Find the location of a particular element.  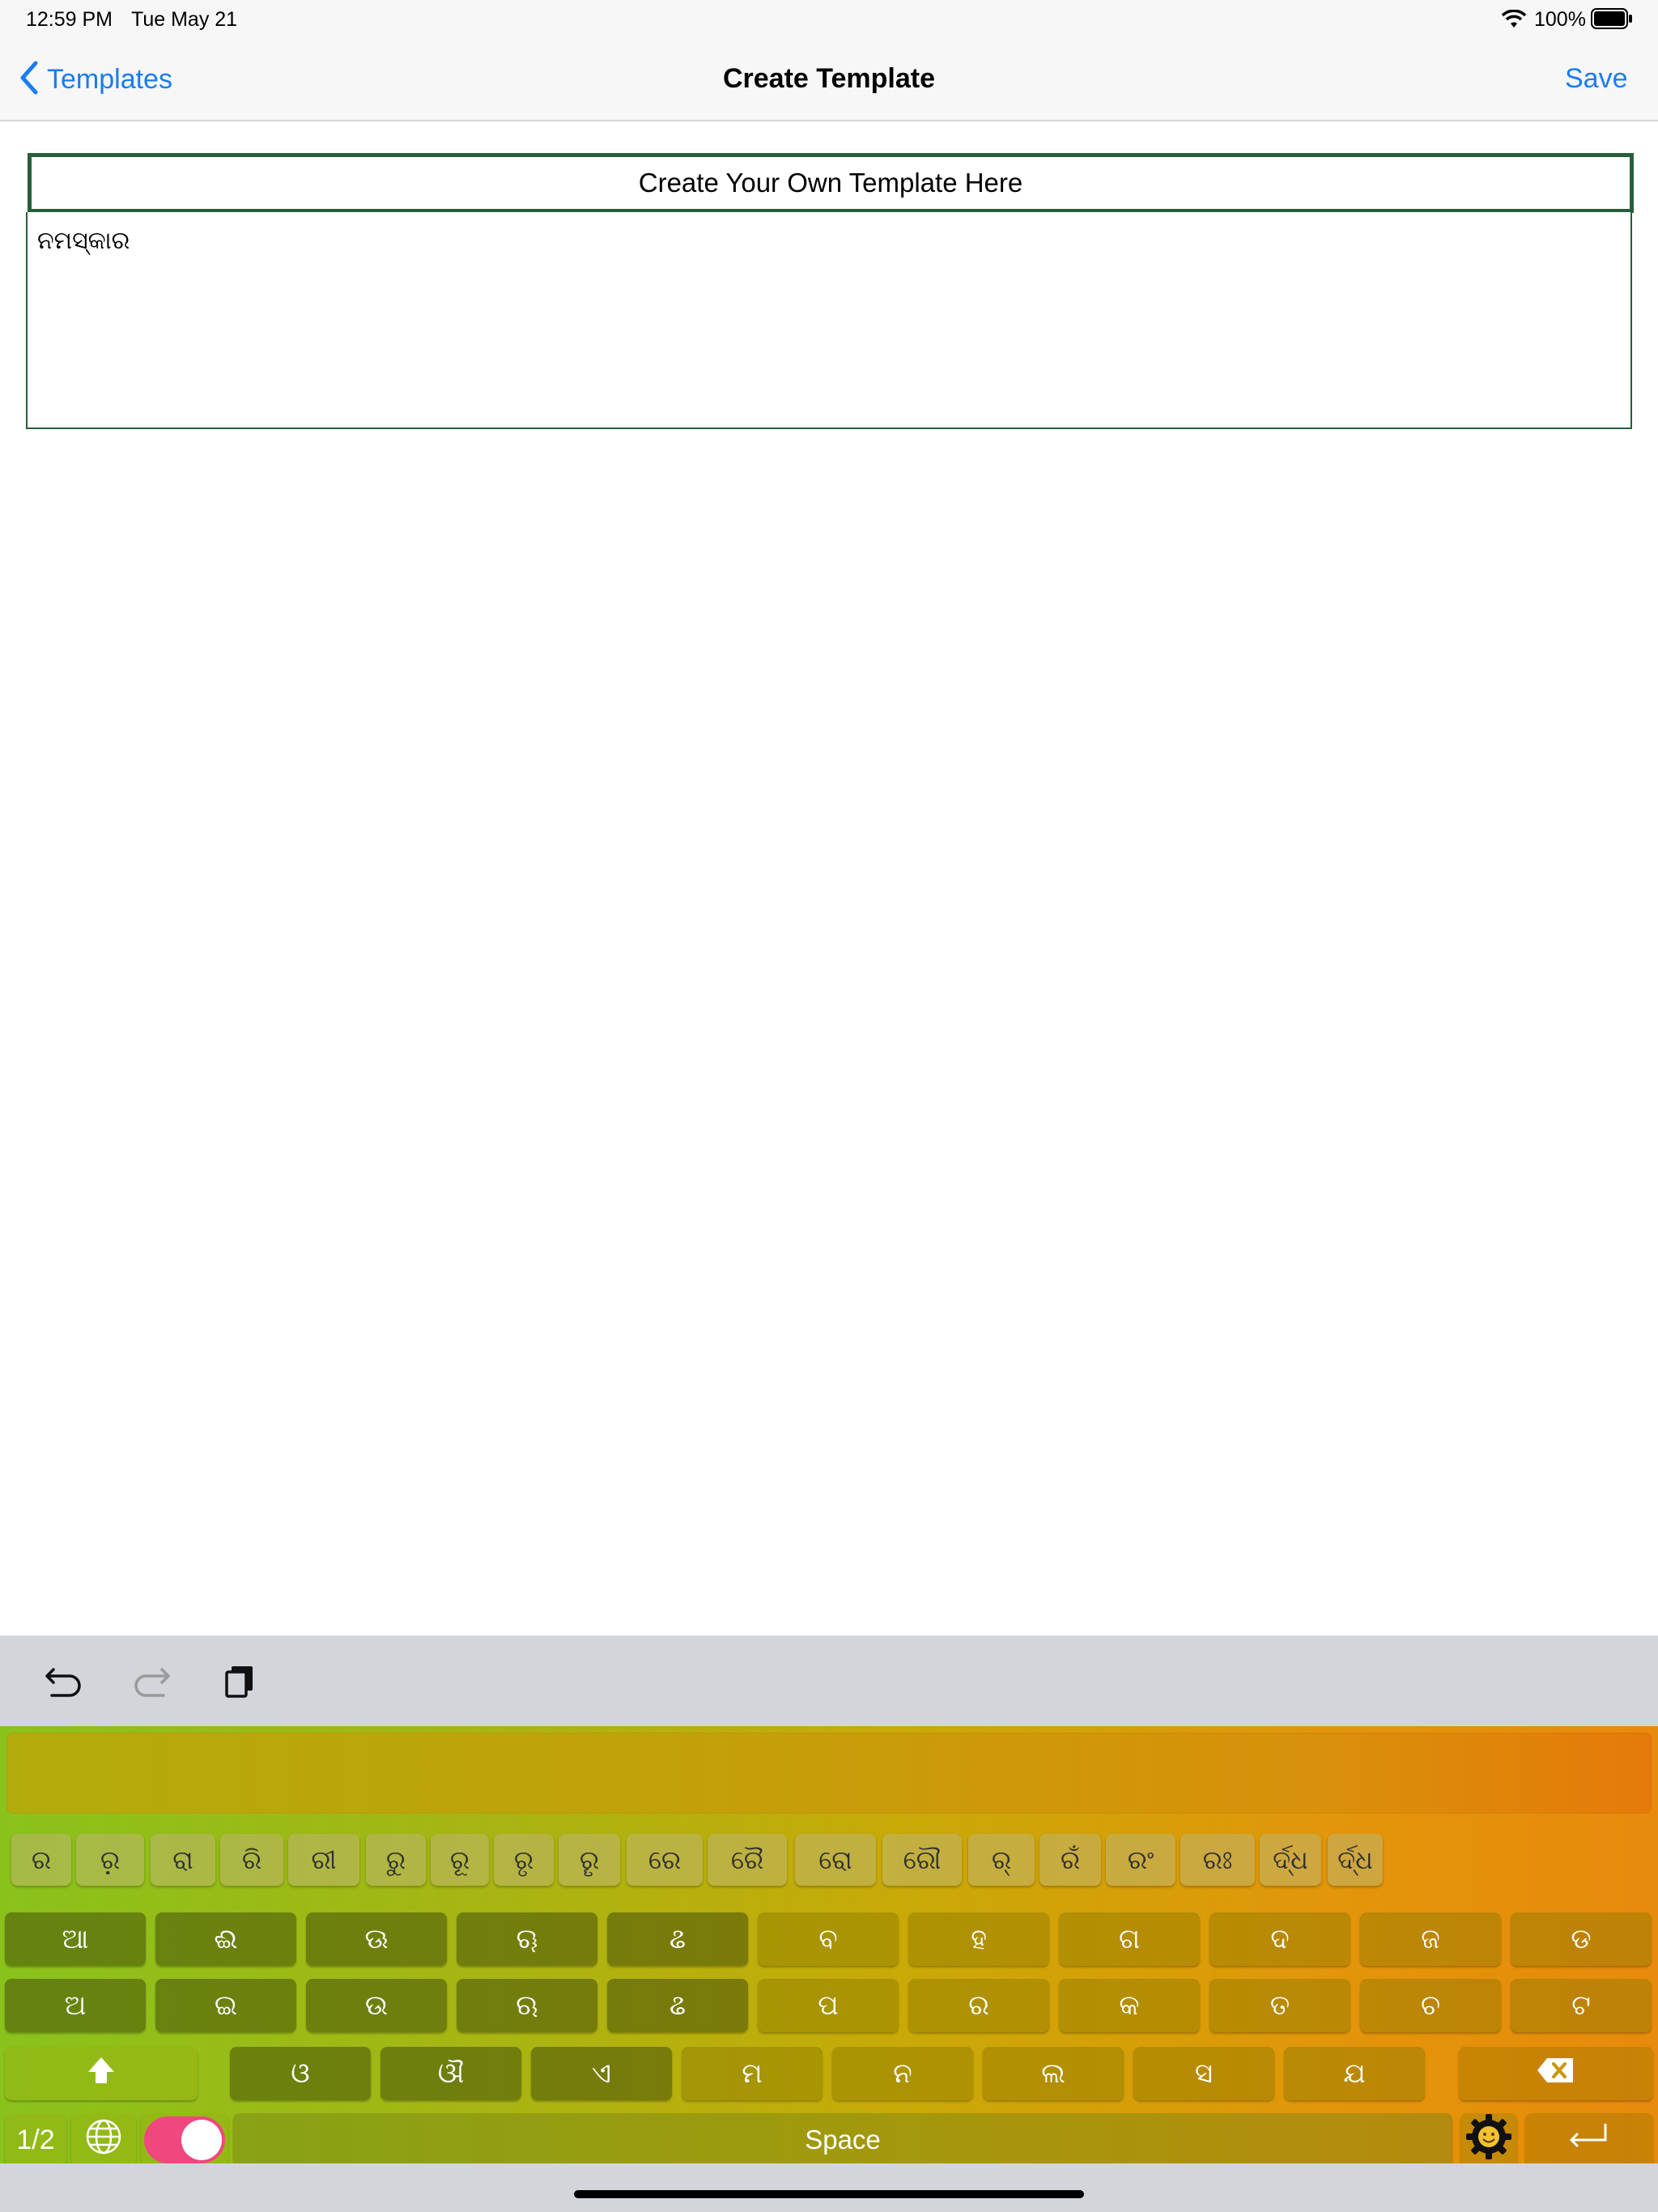

paste-icon is located at coordinates (239, 1682).